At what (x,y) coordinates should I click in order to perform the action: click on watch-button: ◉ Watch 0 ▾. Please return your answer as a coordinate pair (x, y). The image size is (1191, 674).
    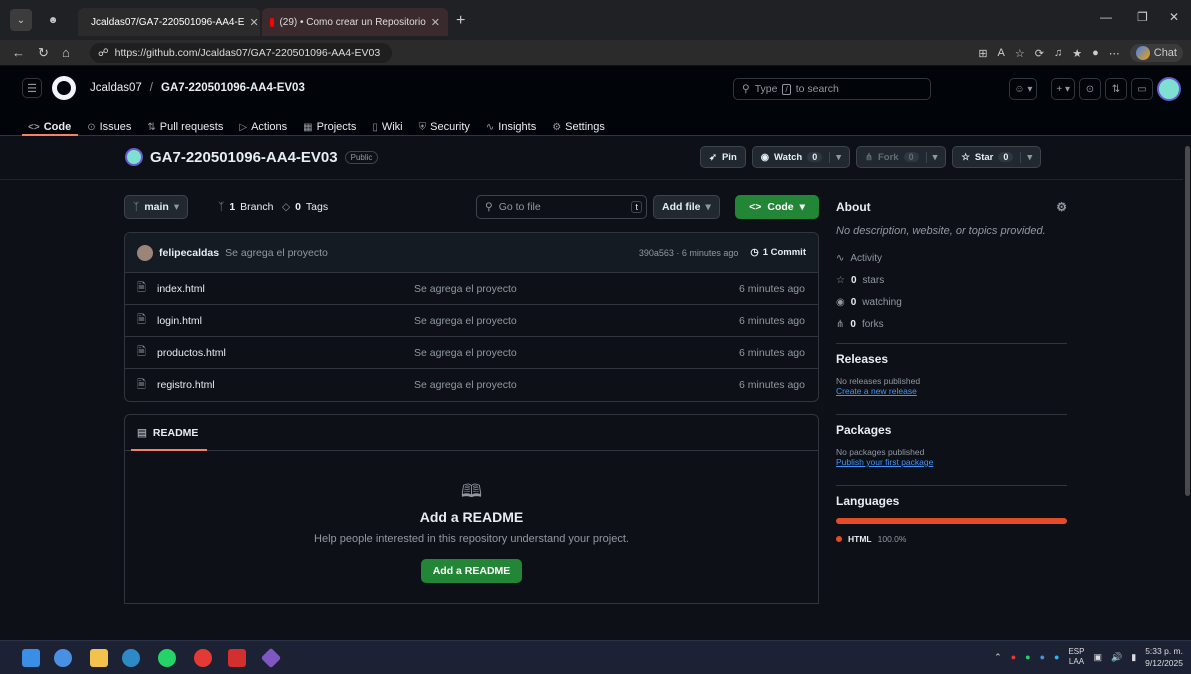
    Looking at the image, I should click on (800, 157).